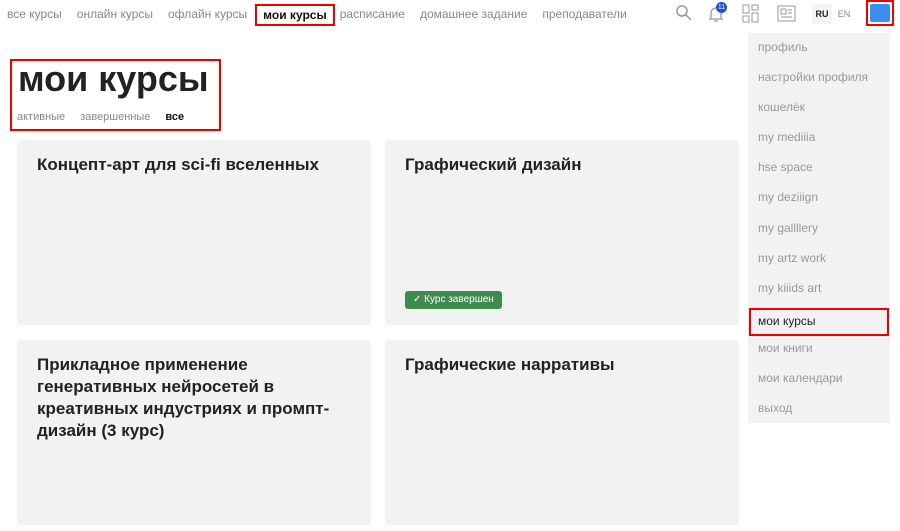 Image resolution: width=900 pixels, height=531 pixels. What do you see at coordinates (178, 164) in the screenshot?
I see `course-title: Концепт-арт для sci-fi вселенных` at bounding box center [178, 164].